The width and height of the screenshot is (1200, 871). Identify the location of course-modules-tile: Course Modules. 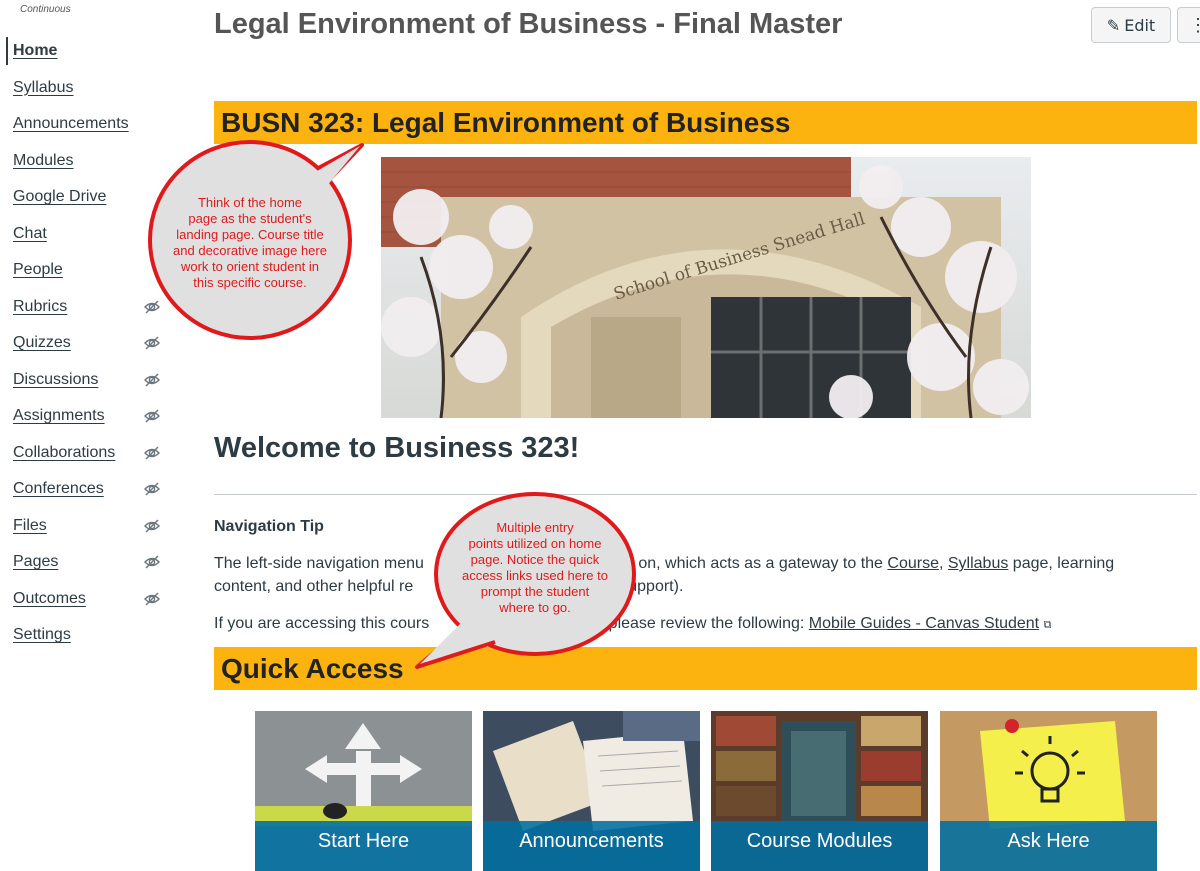
(819, 791).